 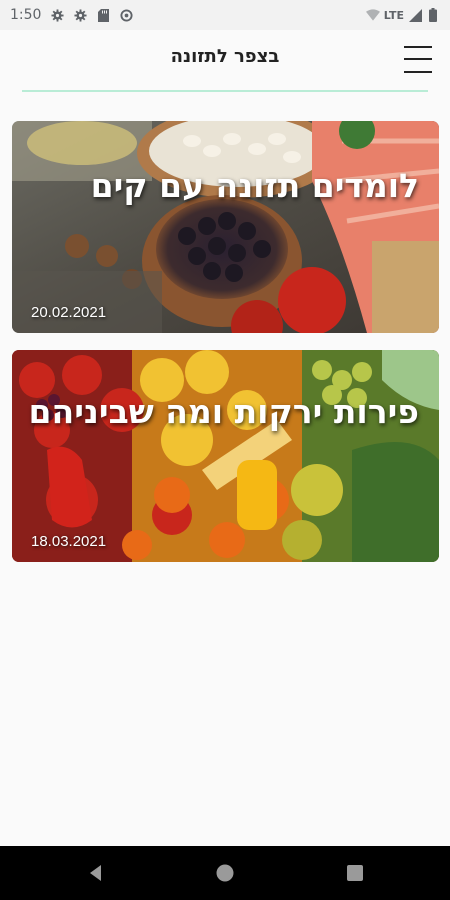 I want to click on article-date: 20.02.2021, so click(x=69, y=312).